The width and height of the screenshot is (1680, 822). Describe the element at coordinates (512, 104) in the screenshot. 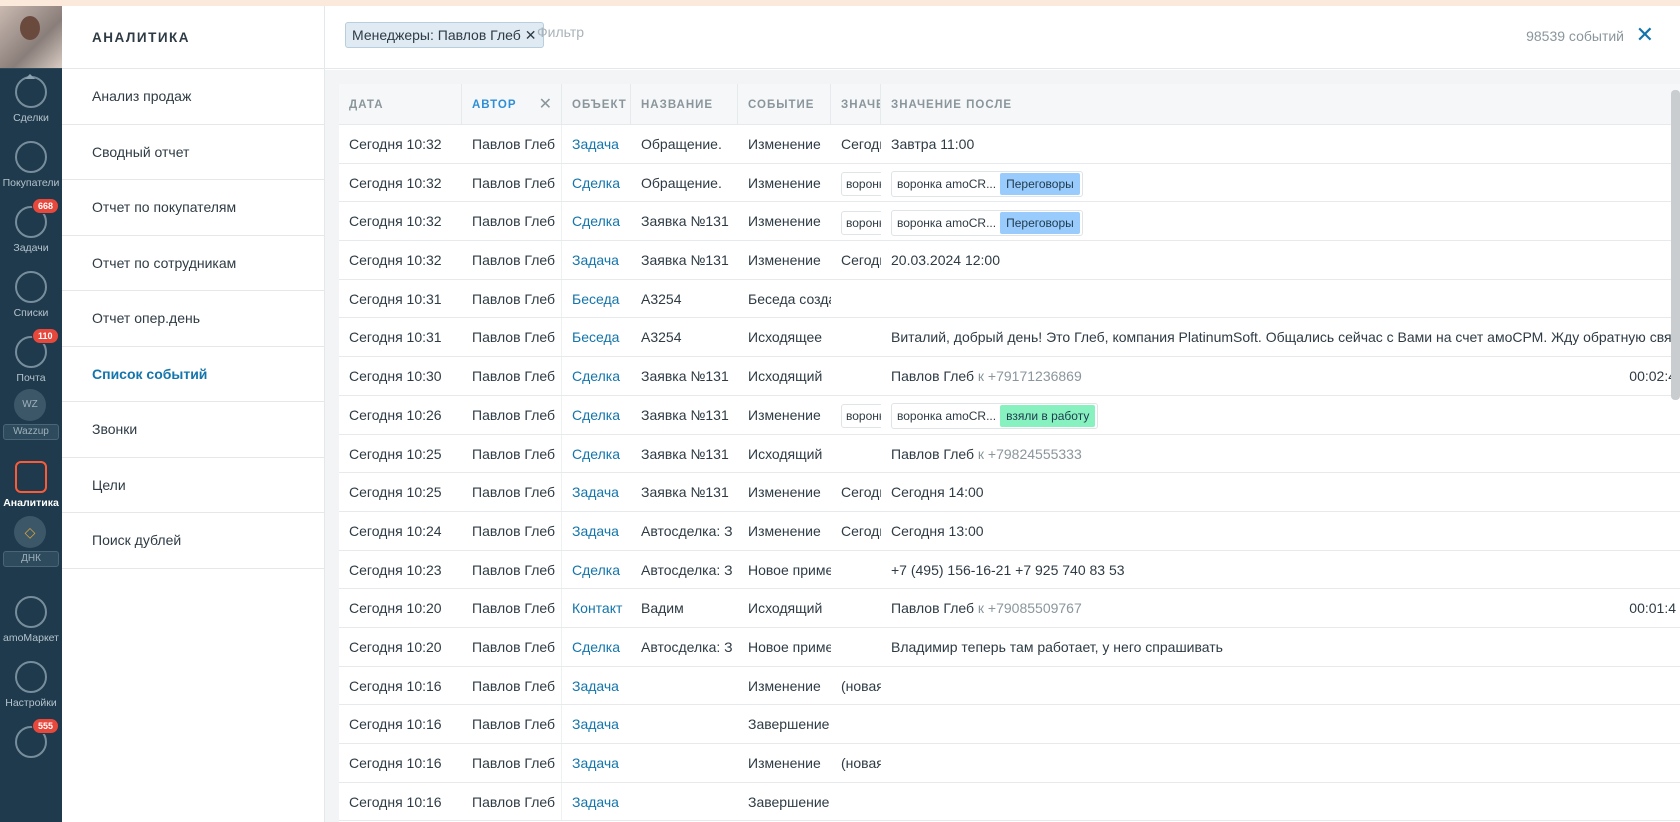

I see `header-author: АВТОР ✕` at that location.